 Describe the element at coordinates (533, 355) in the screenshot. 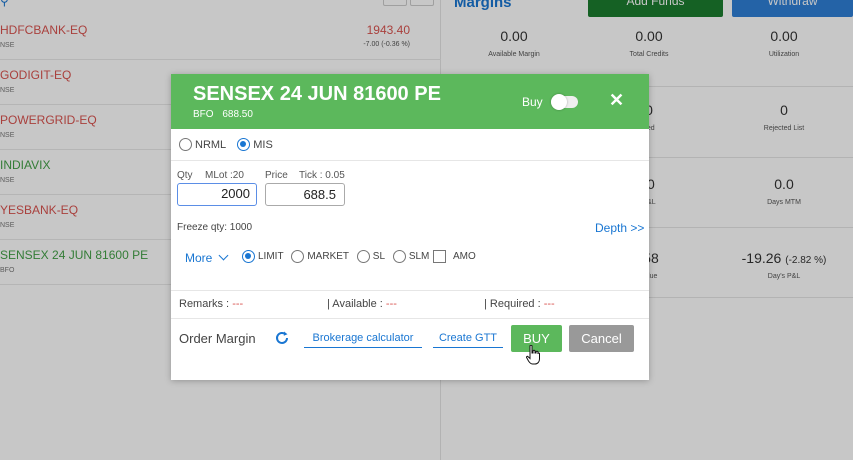

I see `hand-cursor-icon` at that location.